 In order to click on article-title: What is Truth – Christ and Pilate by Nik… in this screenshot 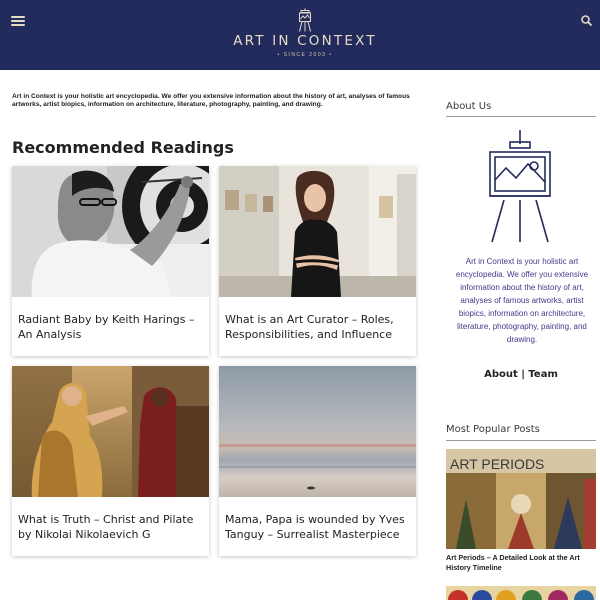, I will do `click(111, 527)`.